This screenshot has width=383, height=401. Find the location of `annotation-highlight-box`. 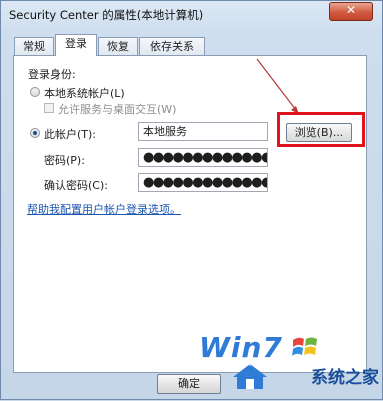

annotation-highlight-box is located at coordinates (321, 129).